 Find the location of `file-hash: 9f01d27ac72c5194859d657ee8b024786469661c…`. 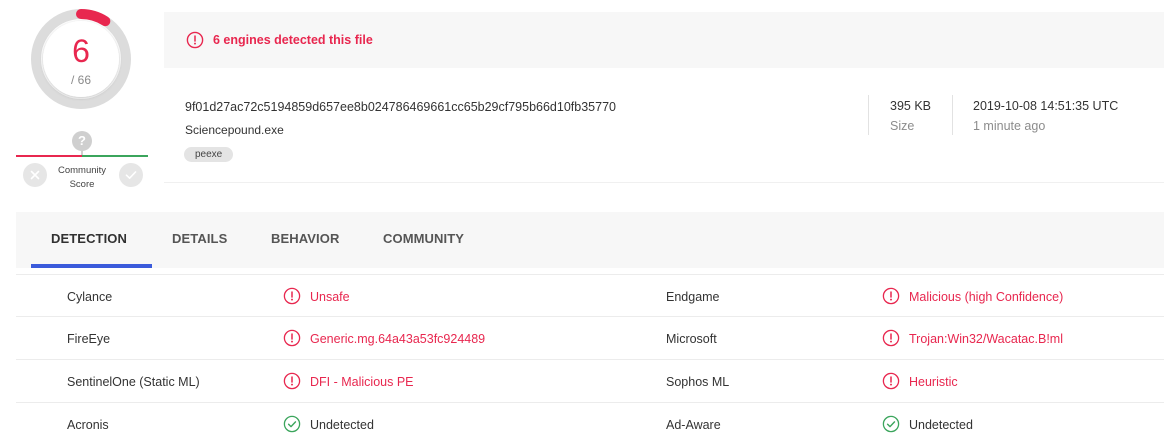

file-hash: 9f01d27ac72c5194859d657ee8b024786469661c… is located at coordinates (400, 107).